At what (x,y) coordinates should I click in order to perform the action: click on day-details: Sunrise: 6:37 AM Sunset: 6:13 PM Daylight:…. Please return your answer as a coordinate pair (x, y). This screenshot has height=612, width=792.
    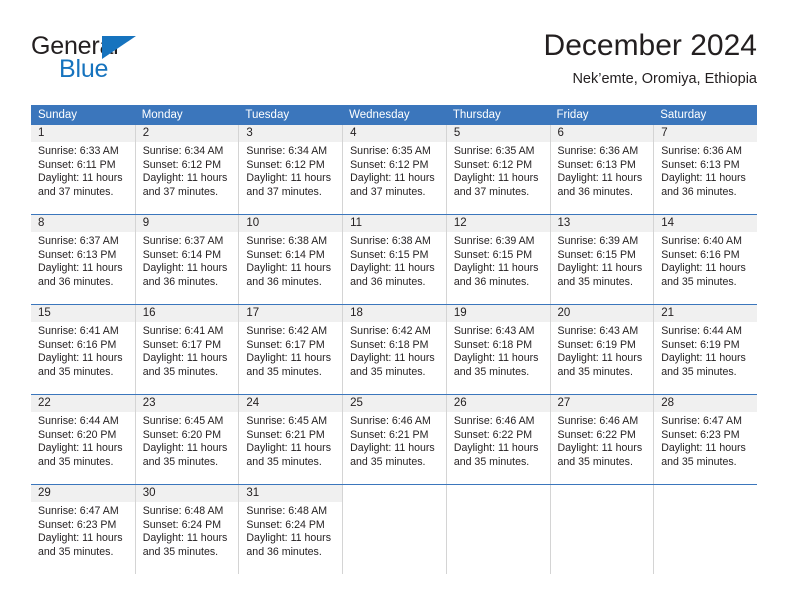
    Looking at the image, I should click on (83, 260).